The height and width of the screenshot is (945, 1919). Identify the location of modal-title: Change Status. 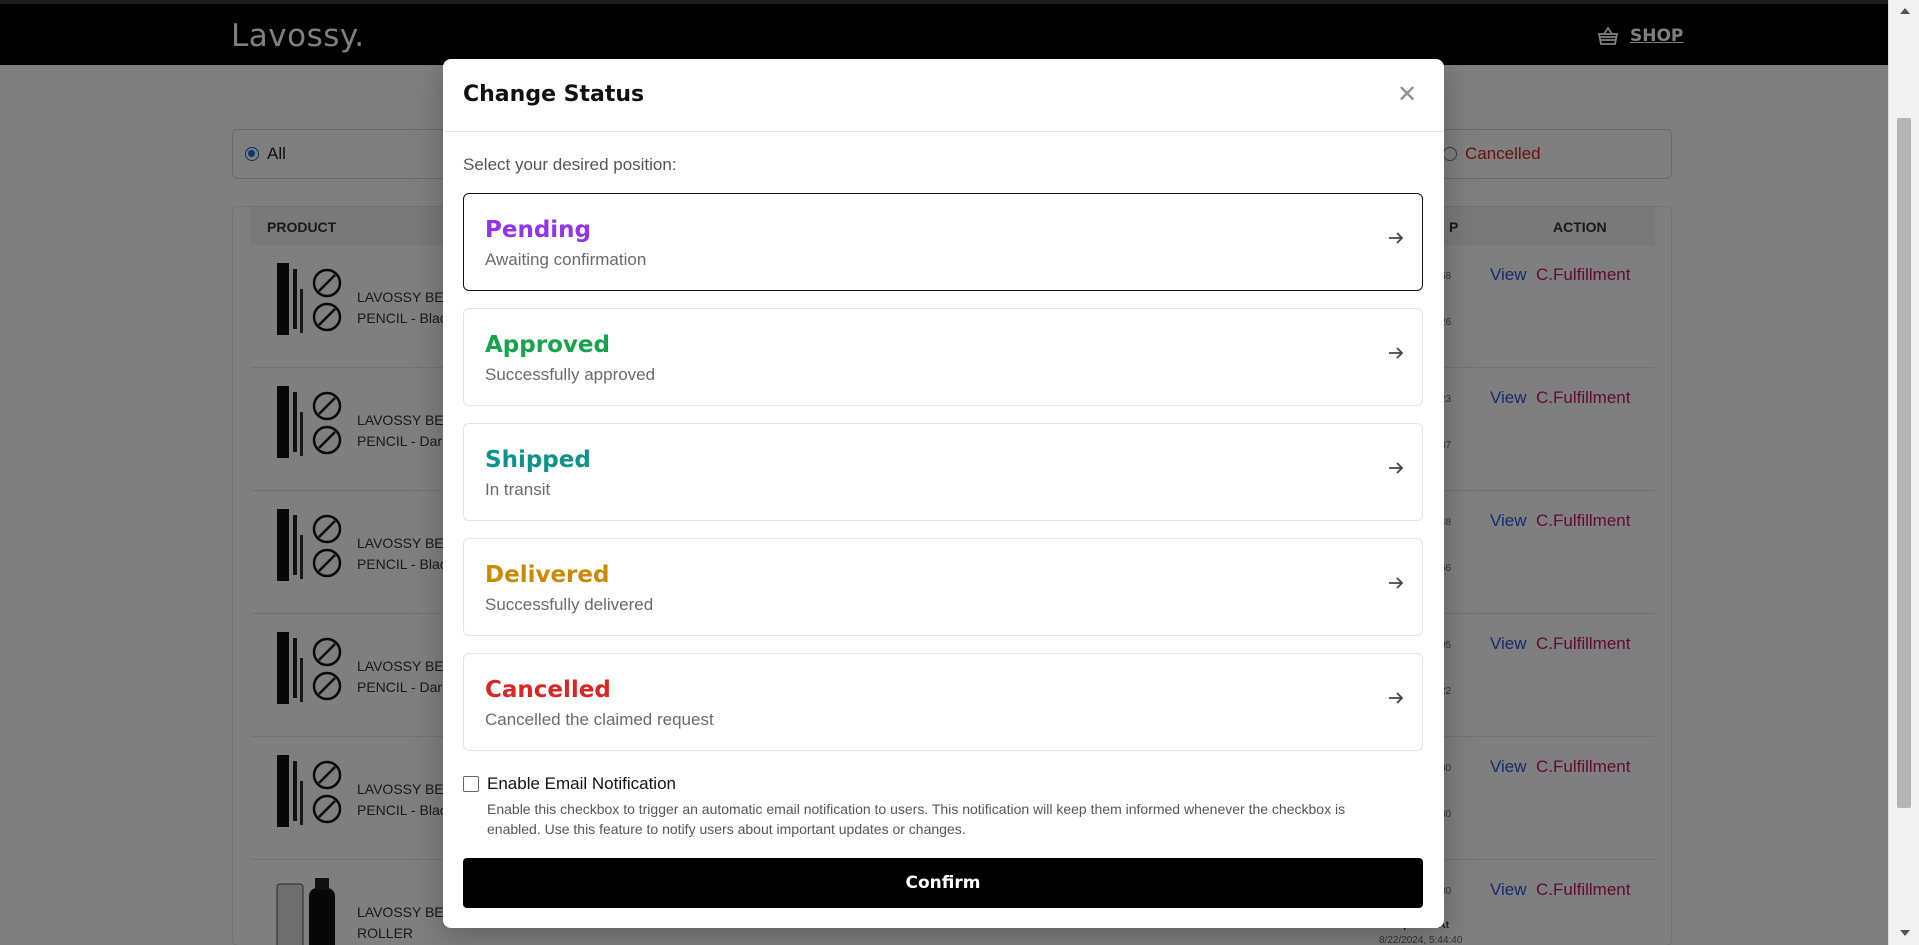
(554, 94).